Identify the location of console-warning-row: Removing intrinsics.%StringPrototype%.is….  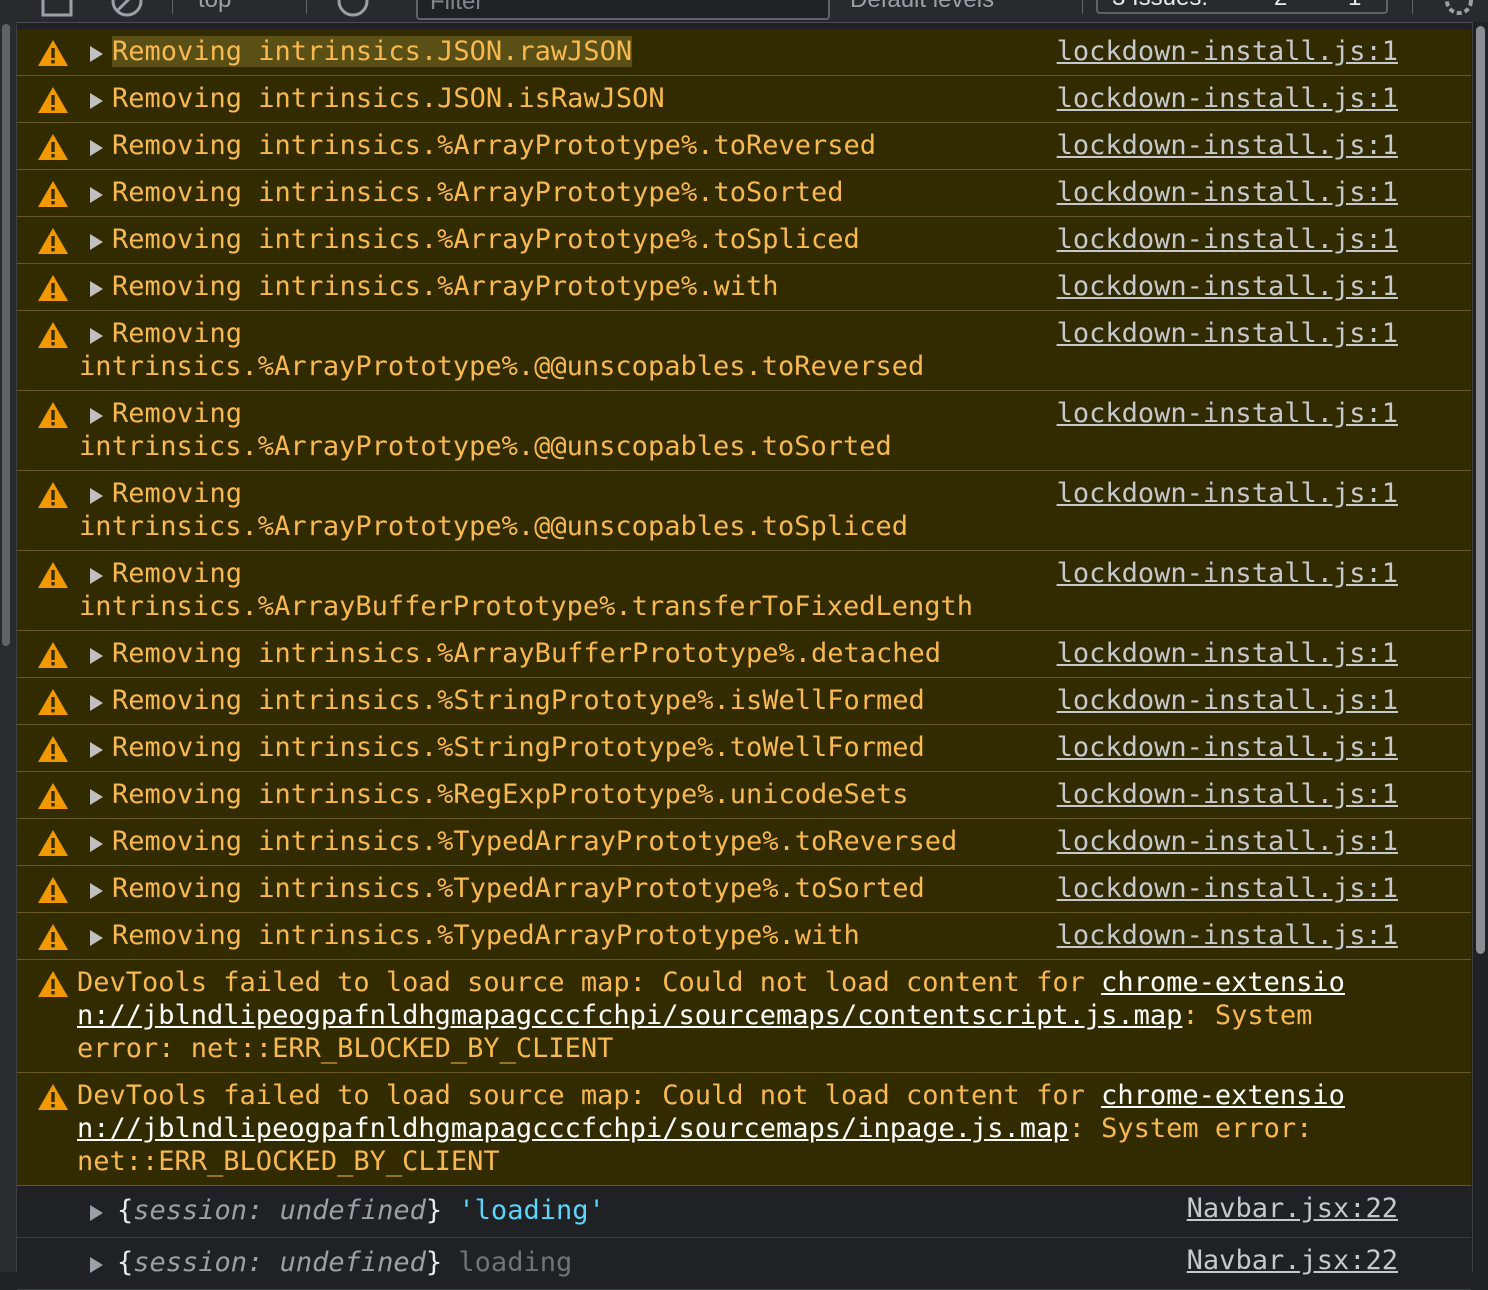
(744, 701).